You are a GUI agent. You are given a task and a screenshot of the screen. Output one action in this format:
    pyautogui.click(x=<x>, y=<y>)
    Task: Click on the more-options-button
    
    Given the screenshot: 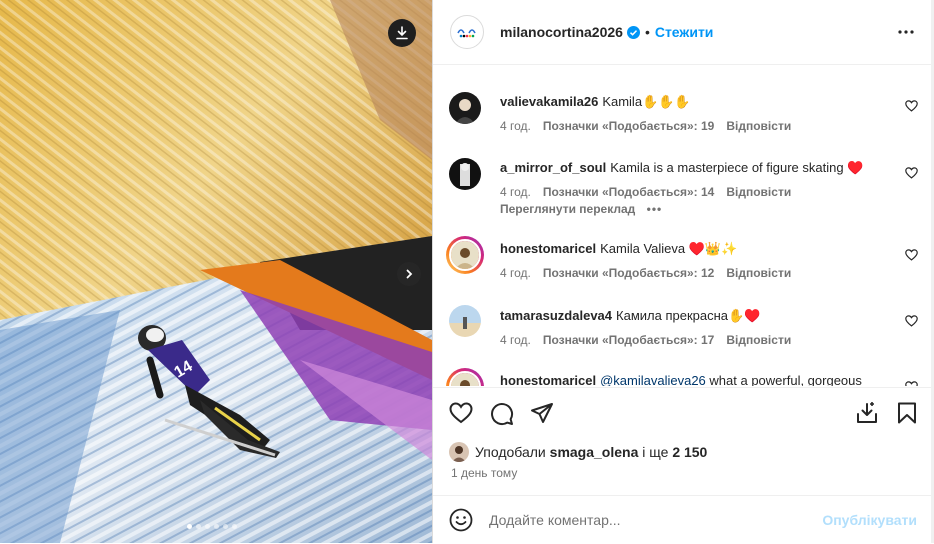 What is the action you would take?
    pyautogui.click(x=906, y=34)
    